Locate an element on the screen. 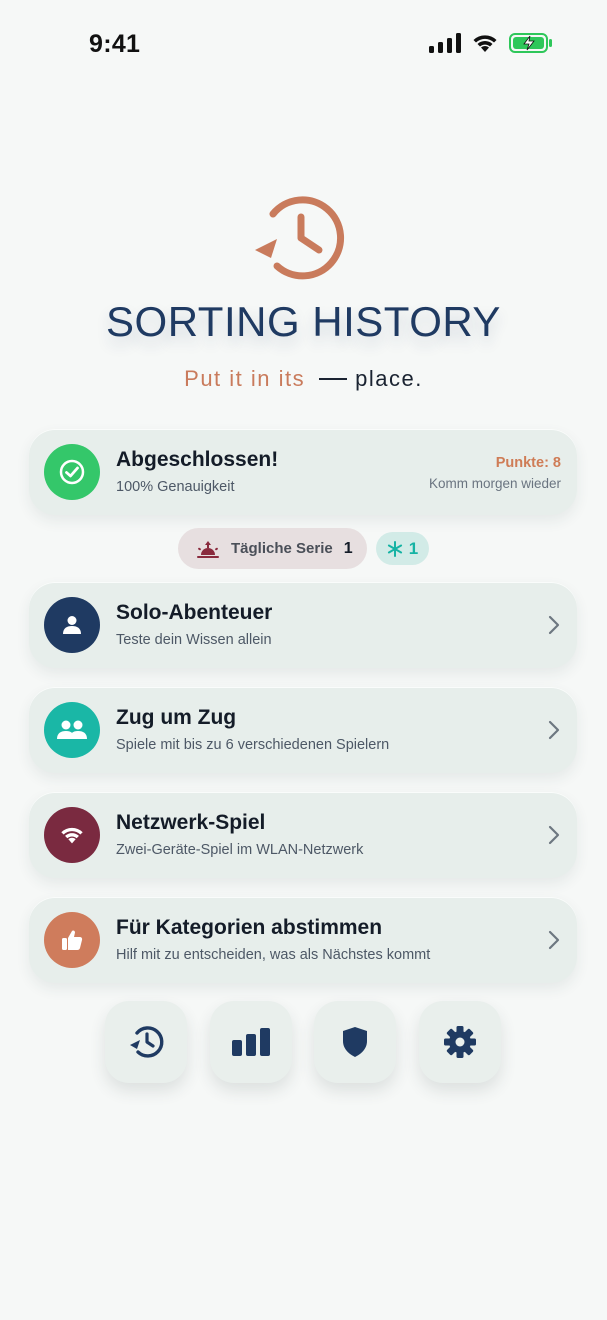 This screenshot has height=1320, width=607. history-logo-icon is located at coordinates (299, 238).